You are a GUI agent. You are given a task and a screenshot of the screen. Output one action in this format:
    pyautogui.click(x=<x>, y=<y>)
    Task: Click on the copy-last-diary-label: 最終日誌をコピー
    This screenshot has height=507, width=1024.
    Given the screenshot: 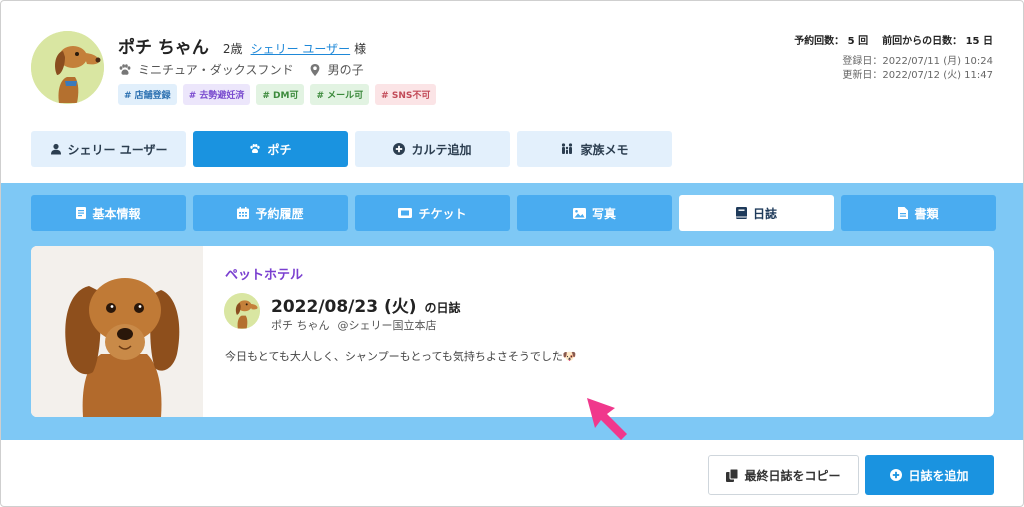 What is the action you would take?
    pyautogui.click(x=792, y=475)
    